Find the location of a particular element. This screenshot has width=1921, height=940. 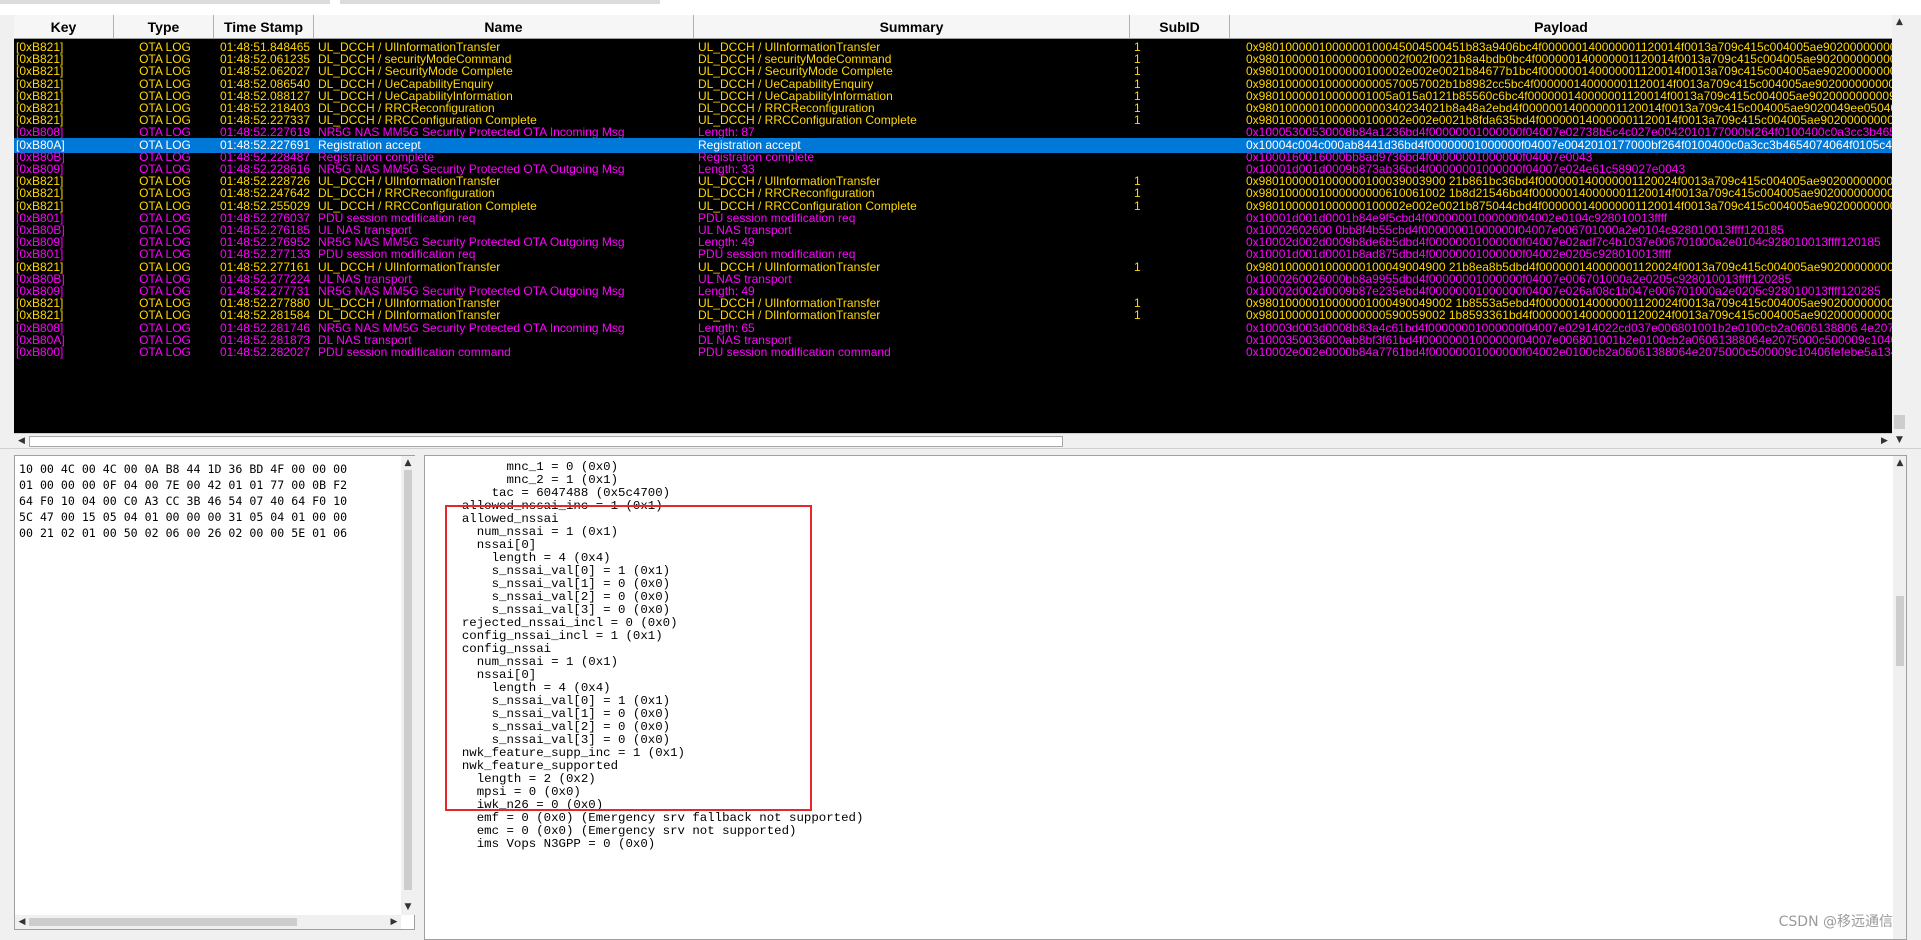

hex-vscrollbar: ▲ ▼ is located at coordinates (408, 685).